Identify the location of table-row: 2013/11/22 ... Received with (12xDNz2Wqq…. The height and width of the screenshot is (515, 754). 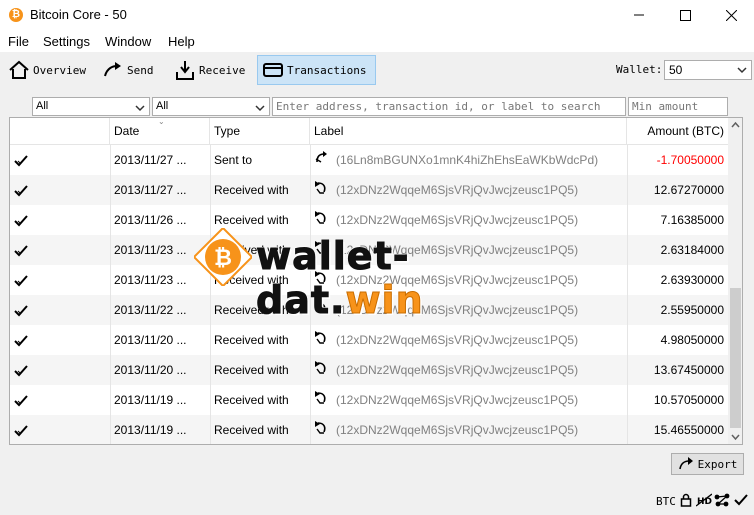
(369, 310).